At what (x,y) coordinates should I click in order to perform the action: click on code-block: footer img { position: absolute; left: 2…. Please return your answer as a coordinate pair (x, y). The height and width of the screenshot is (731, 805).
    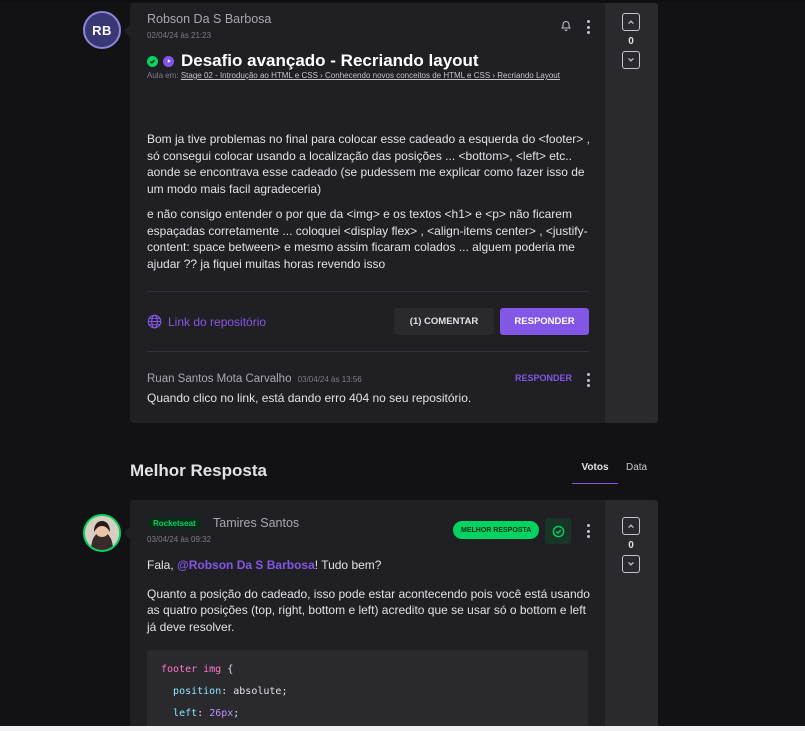
    Looking at the image, I should click on (367, 688).